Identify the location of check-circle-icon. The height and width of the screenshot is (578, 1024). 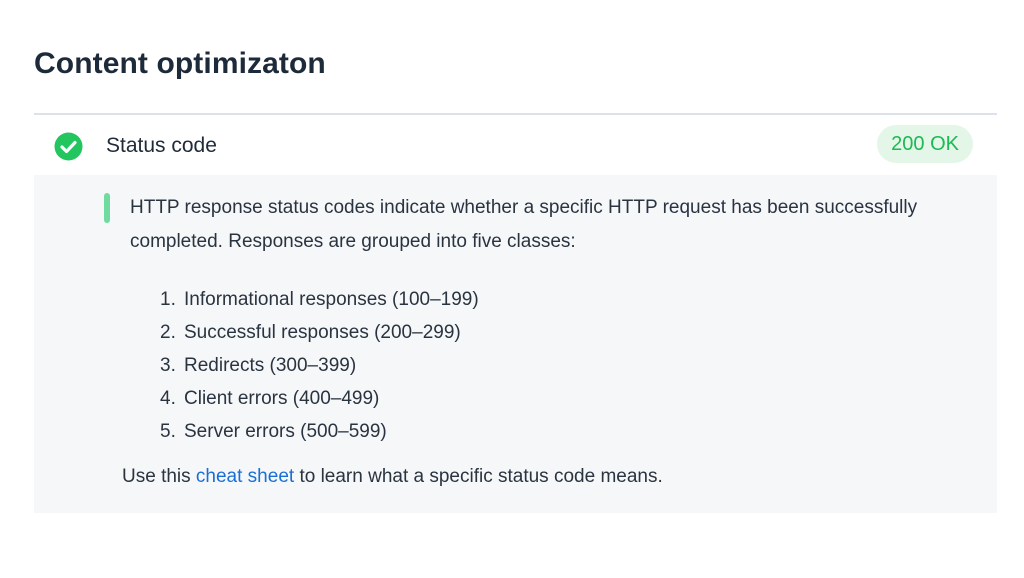
(68, 146).